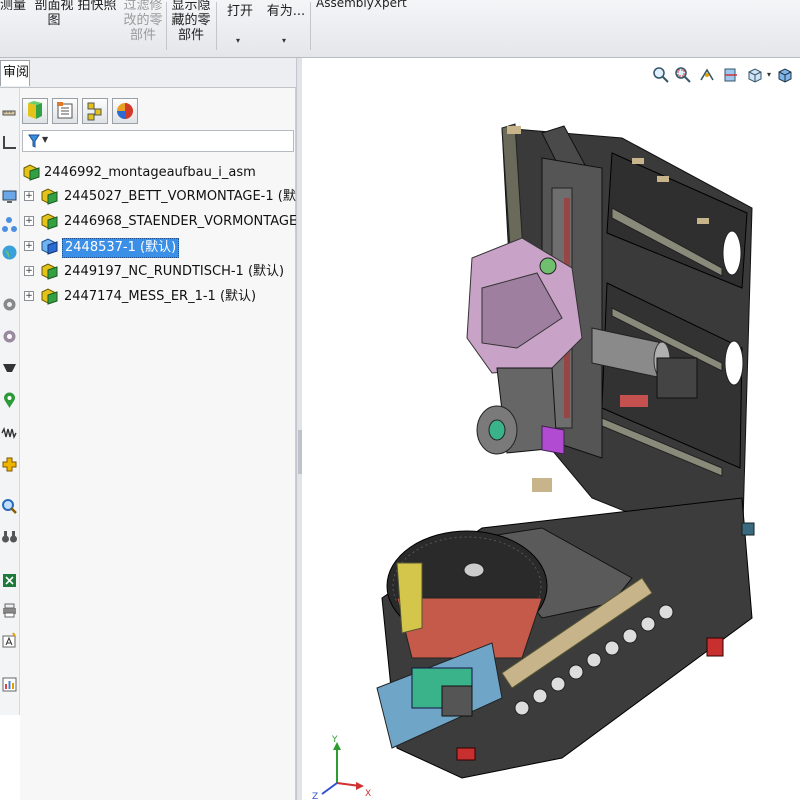 This screenshot has height=800, width=800. What do you see at coordinates (9, 580) in the screenshot?
I see `excel-icon` at bounding box center [9, 580].